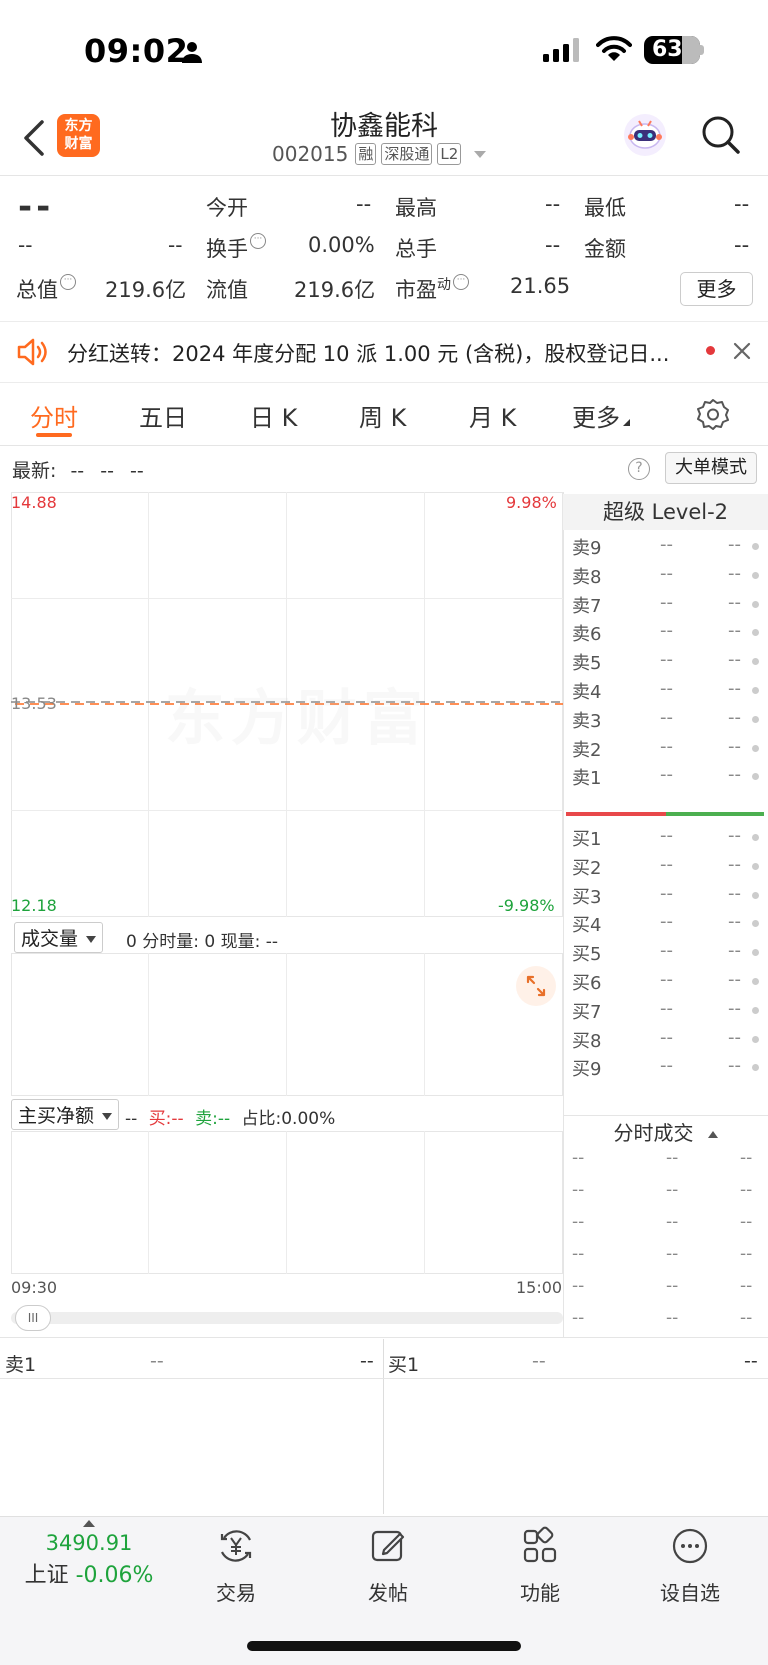 The height and width of the screenshot is (1665, 768). Describe the element at coordinates (742, 351) in the screenshot. I see `close-icon` at that location.